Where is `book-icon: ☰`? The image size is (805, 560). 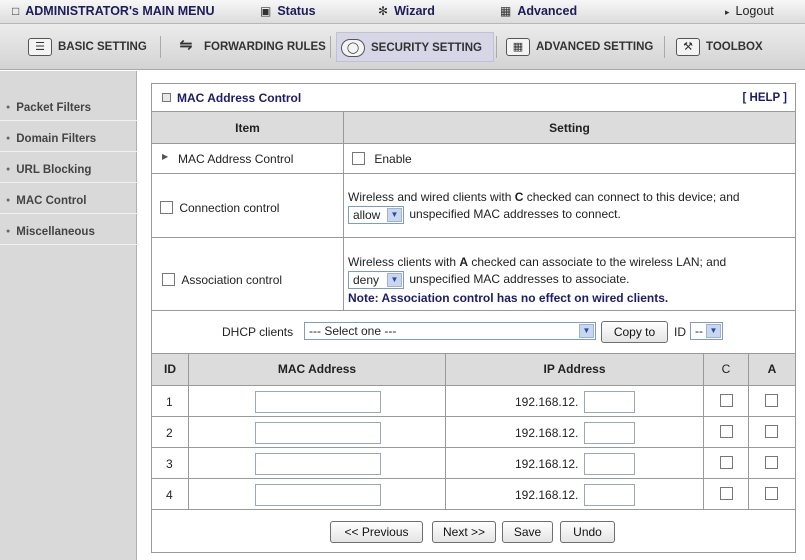 book-icon: ☰ is located at coordinates (40, 46).